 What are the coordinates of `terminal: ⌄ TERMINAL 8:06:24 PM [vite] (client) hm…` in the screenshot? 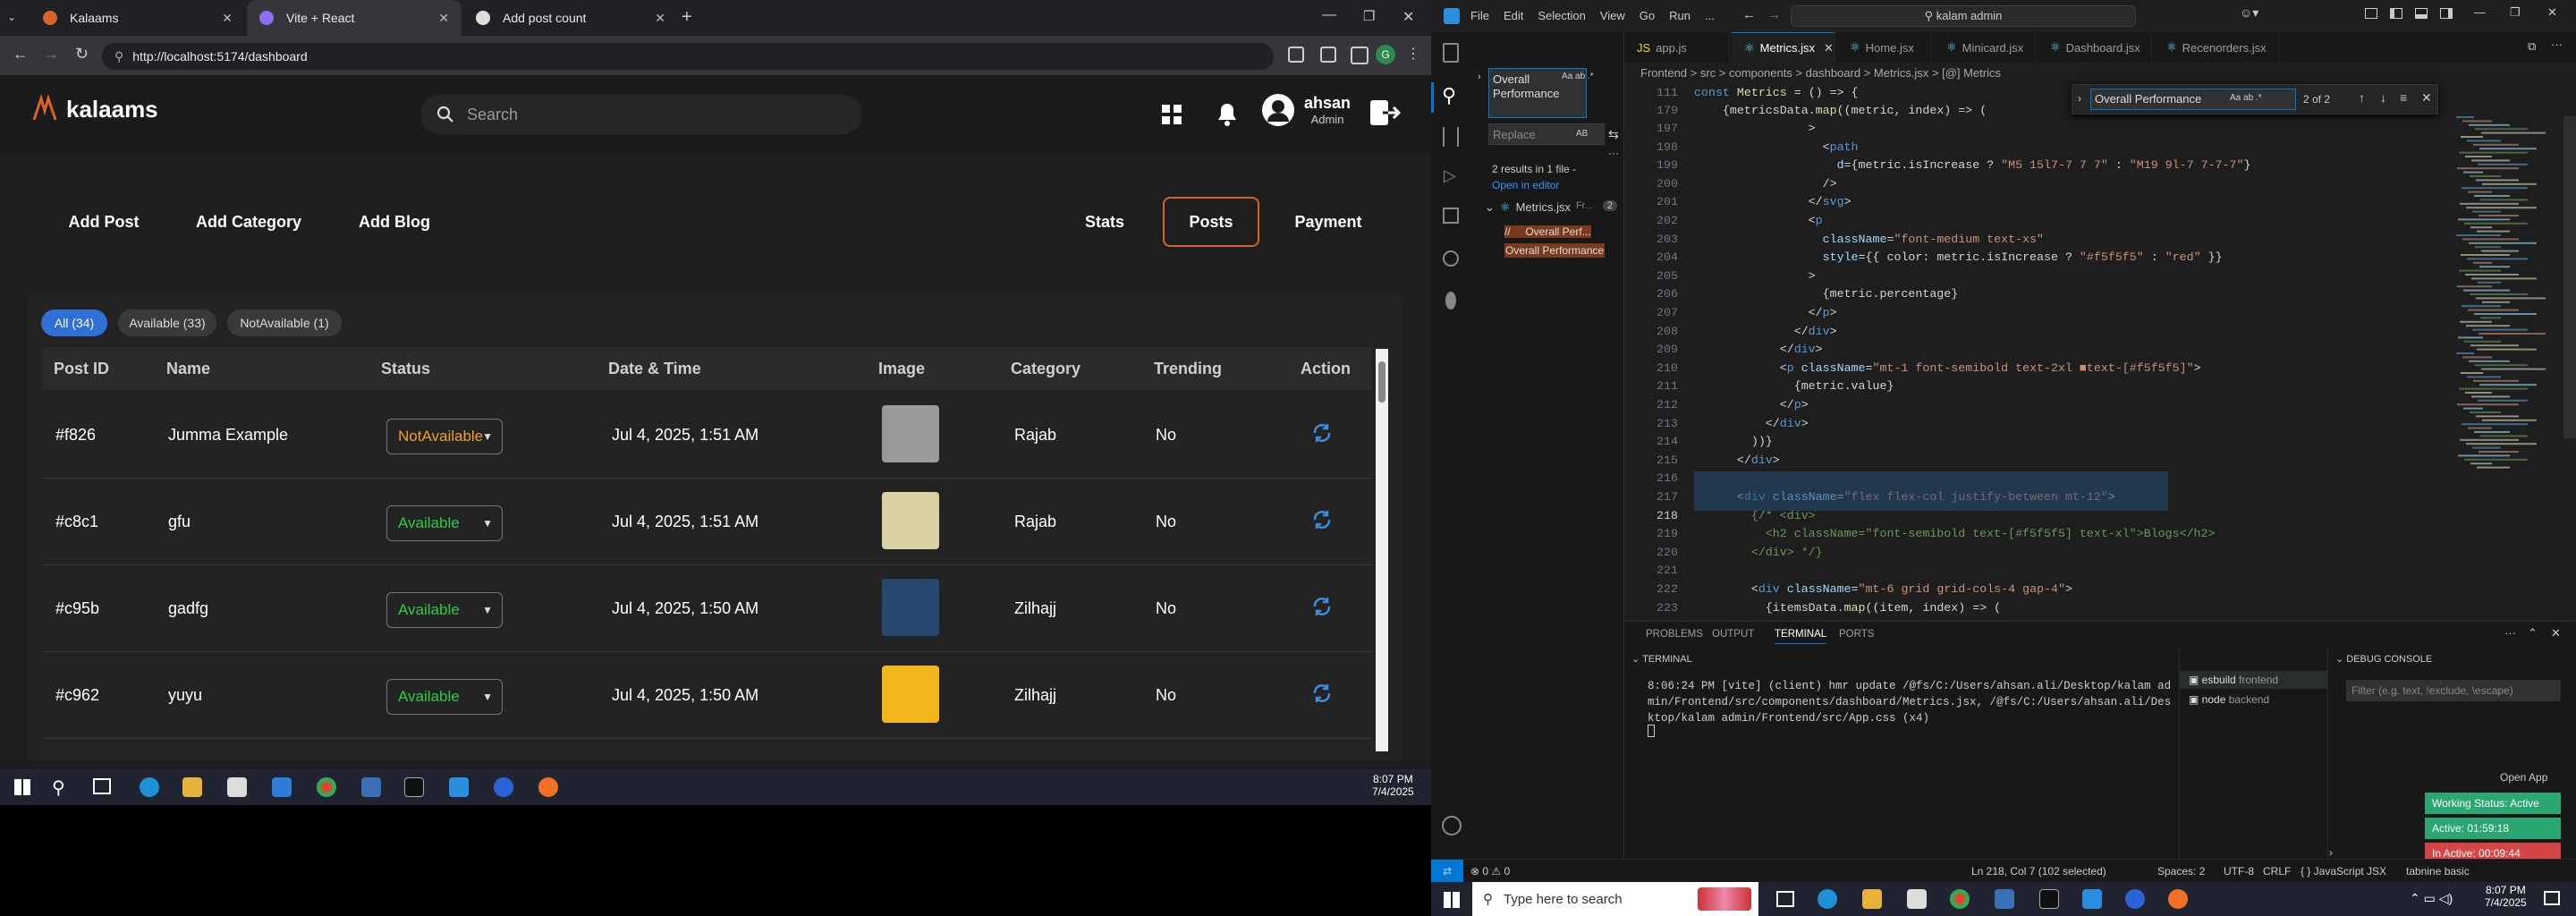 It's located at (1901, 765).